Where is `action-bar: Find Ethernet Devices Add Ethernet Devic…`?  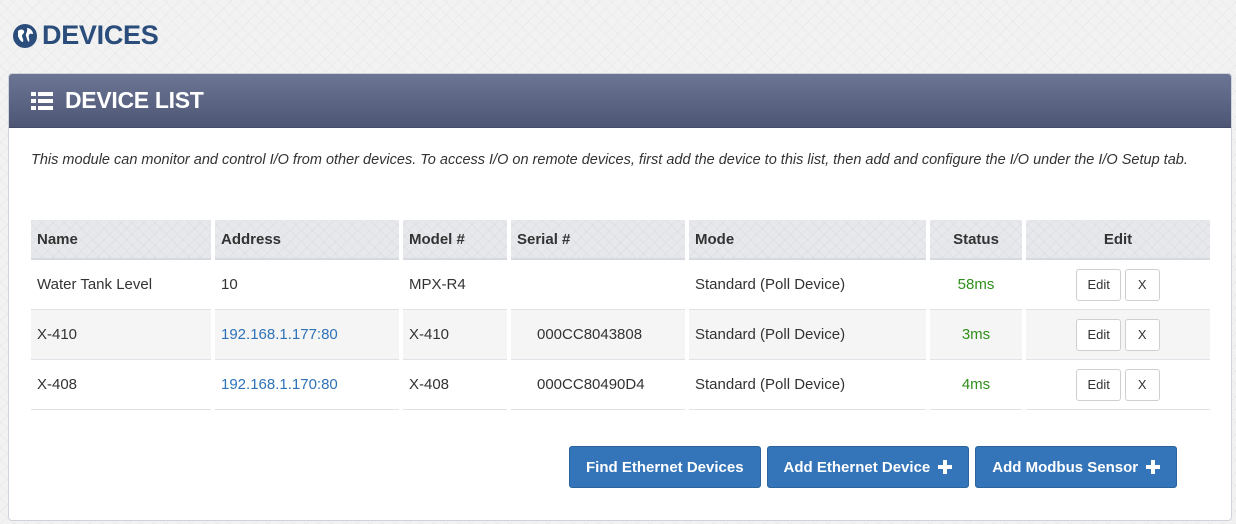 action-bar: Find Ethernet Devices Add Ethernet Devic… is located at coordinates (873, 467).